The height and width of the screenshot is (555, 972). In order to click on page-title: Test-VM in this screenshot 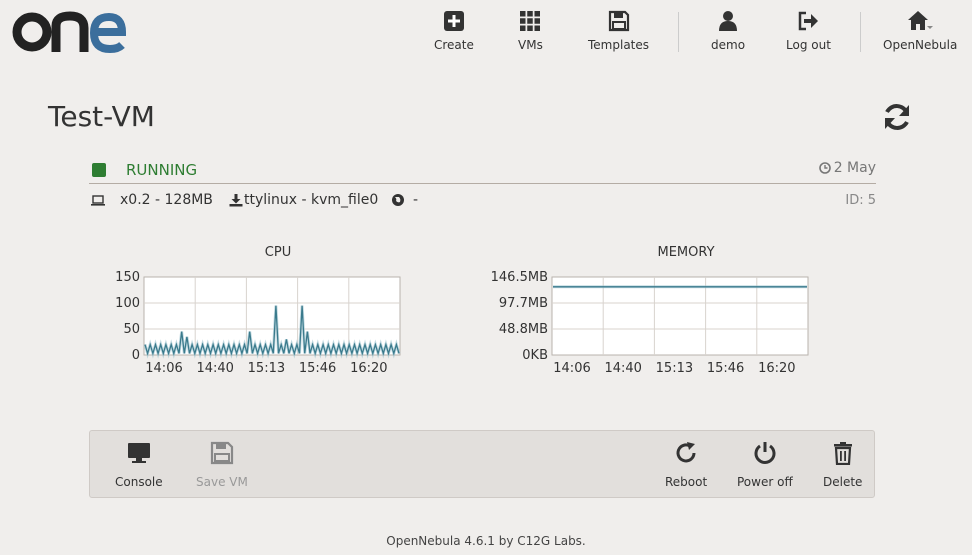, I will do `click(101, 116)`.